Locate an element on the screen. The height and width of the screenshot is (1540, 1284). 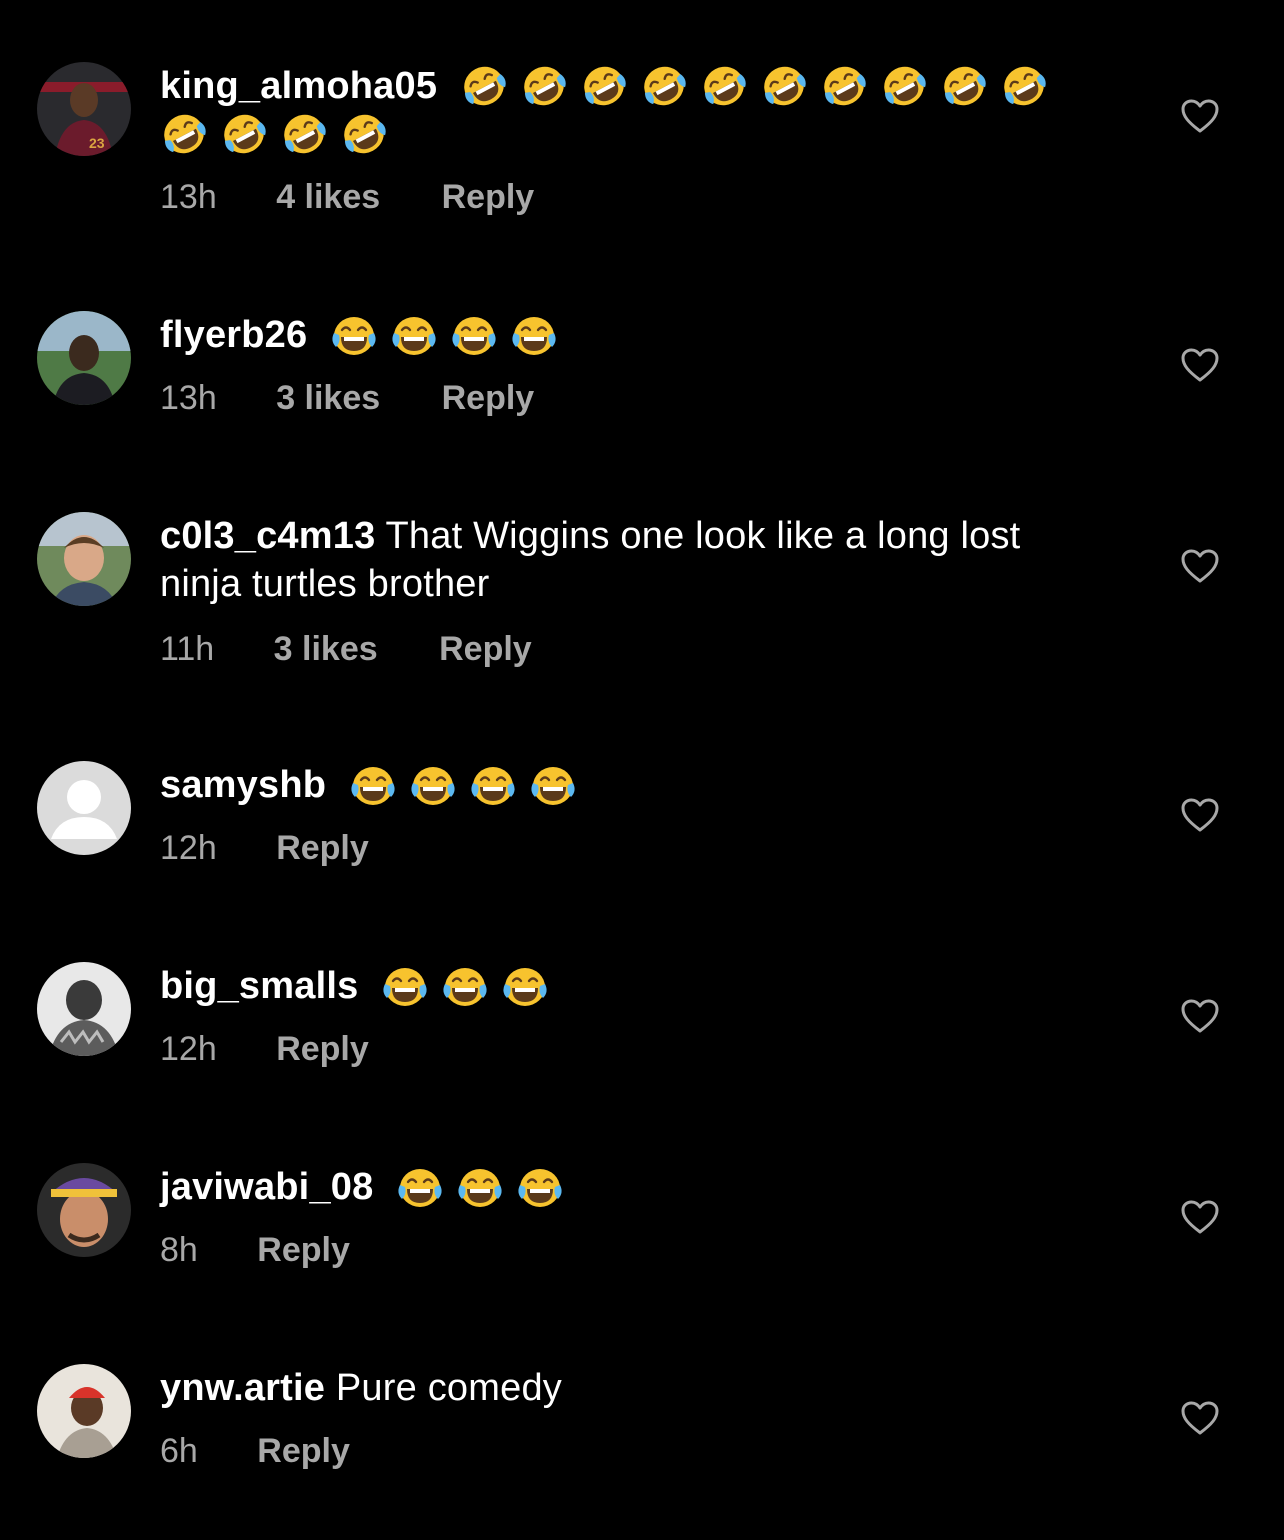
comment-body: big_smalls is located at coordinates (625, 986).